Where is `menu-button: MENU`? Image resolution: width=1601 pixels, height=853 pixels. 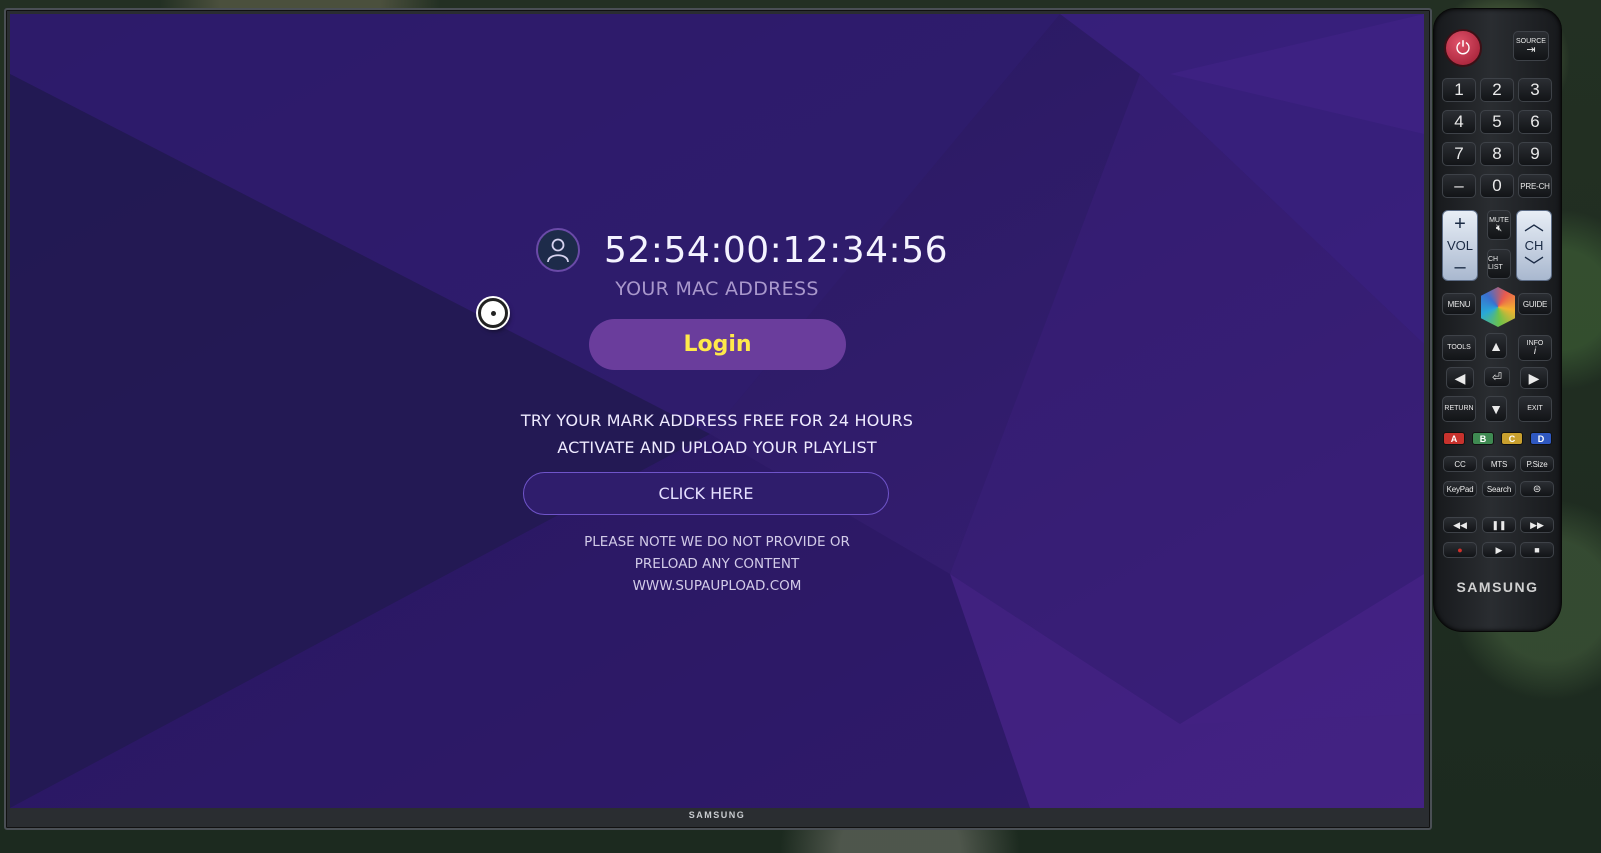 menu-button: MENU is located at coordinates (1459, 304).